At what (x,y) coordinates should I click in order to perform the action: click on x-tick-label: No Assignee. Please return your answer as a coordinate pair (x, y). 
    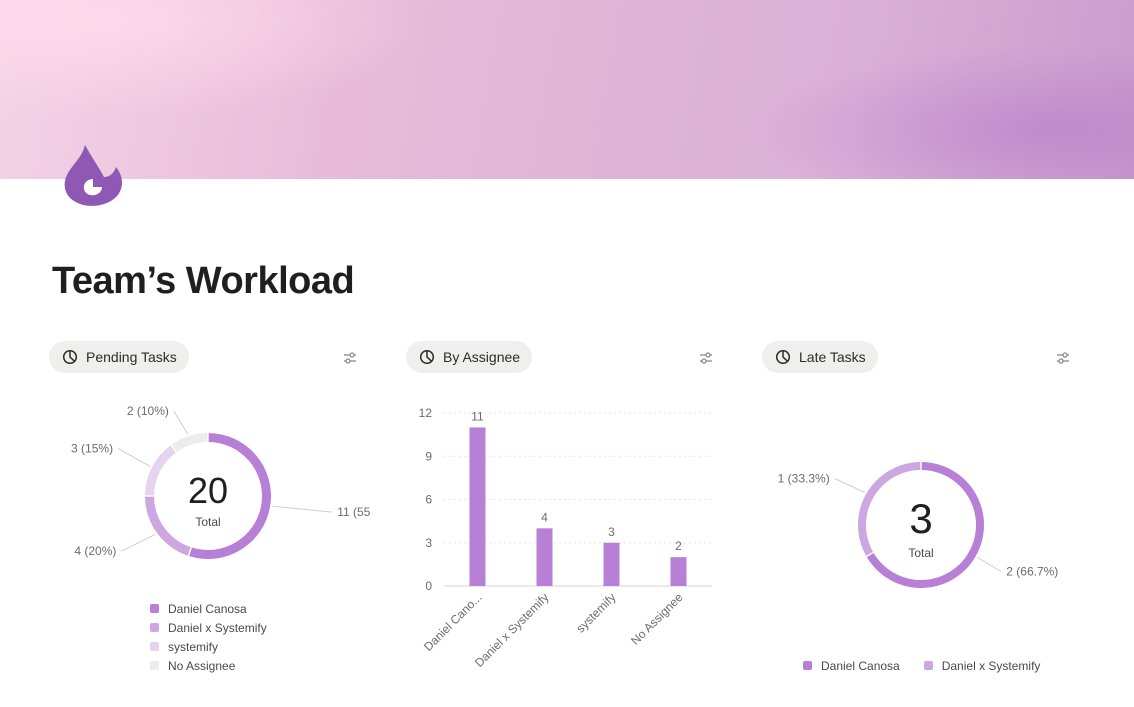
    Looking at the image, I should click on (657, 619).